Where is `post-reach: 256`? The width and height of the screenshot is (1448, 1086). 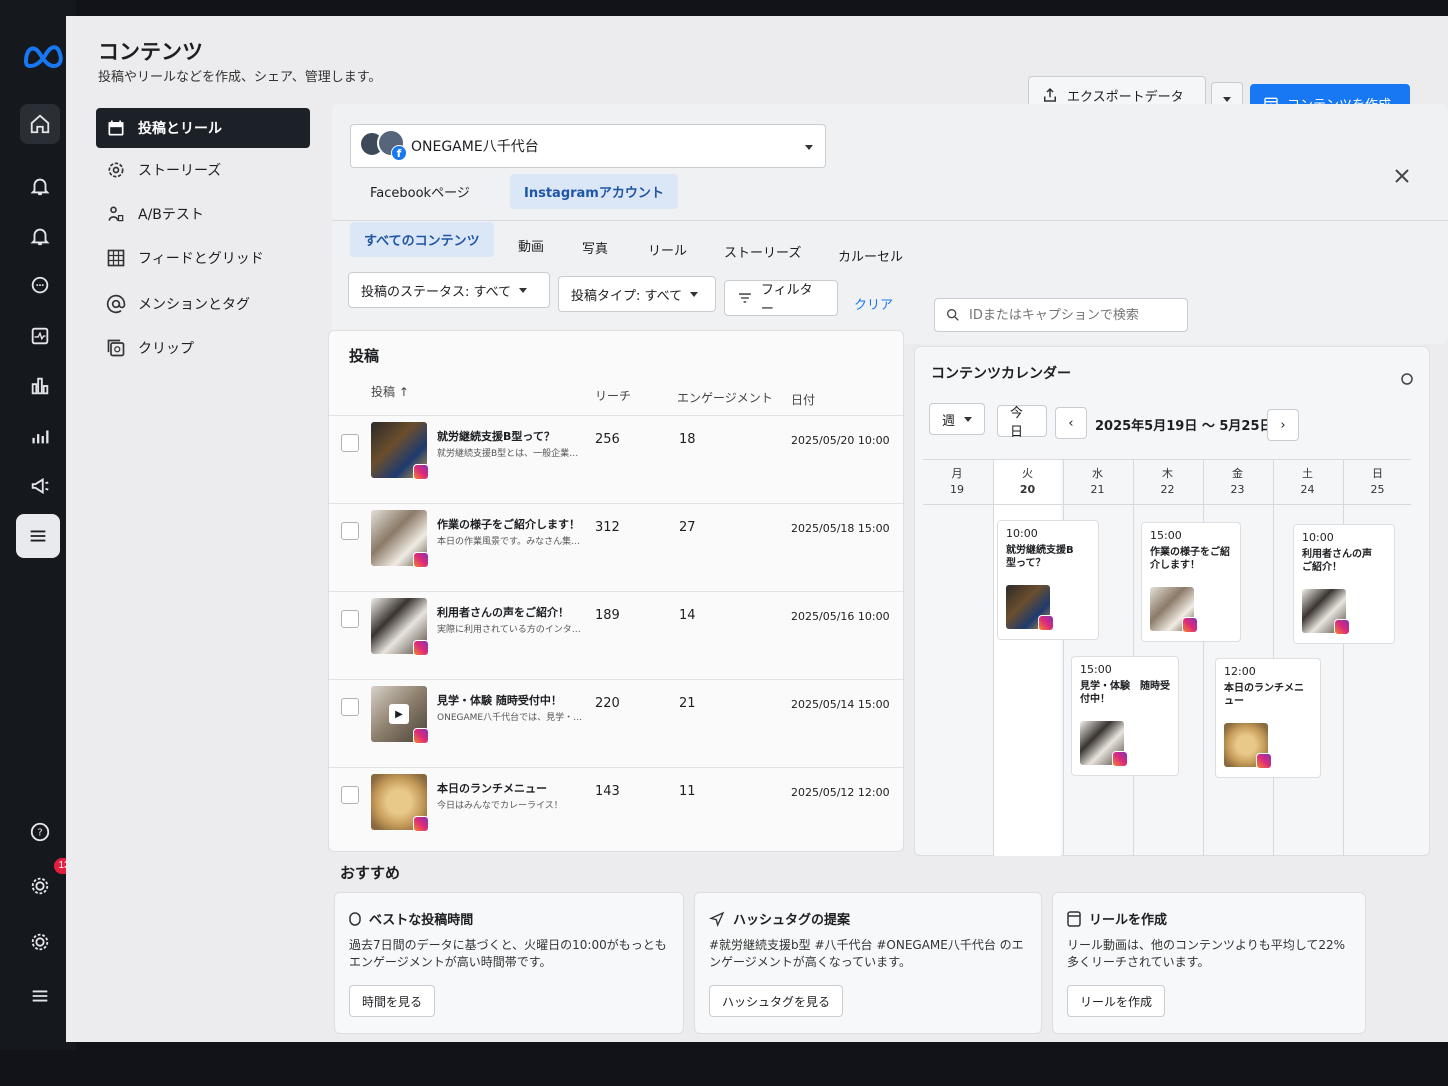
post-reach: 256 is located at coordinates (607, 439).